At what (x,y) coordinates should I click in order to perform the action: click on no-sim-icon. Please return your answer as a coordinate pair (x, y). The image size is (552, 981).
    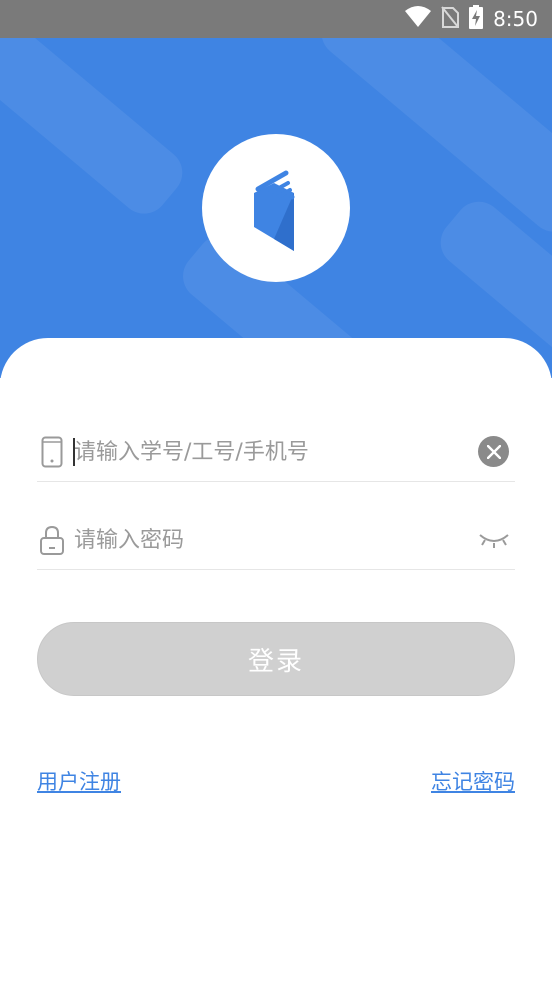
    Looking at the image, I should click on (450, 19).